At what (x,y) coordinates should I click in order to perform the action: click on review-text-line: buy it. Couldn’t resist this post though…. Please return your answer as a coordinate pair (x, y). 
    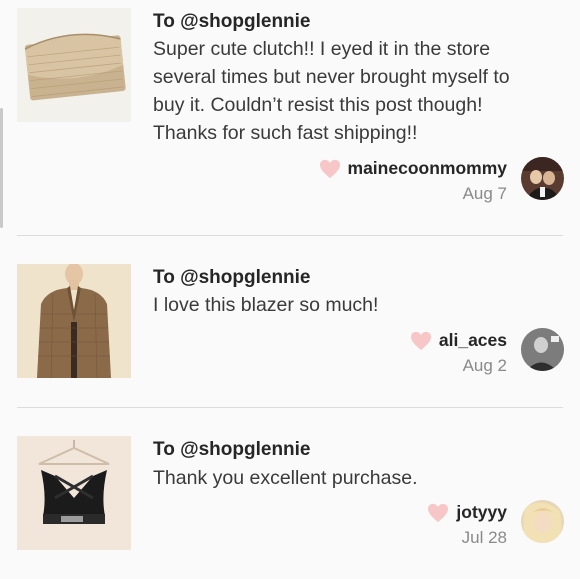
    Looking at the image, I should click on (318, 105).